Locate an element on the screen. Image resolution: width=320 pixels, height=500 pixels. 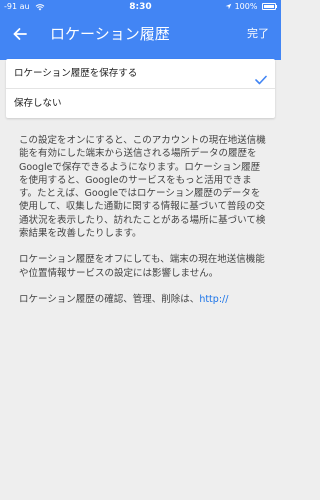
status-right: 100% is located at coordinates (251, 7).